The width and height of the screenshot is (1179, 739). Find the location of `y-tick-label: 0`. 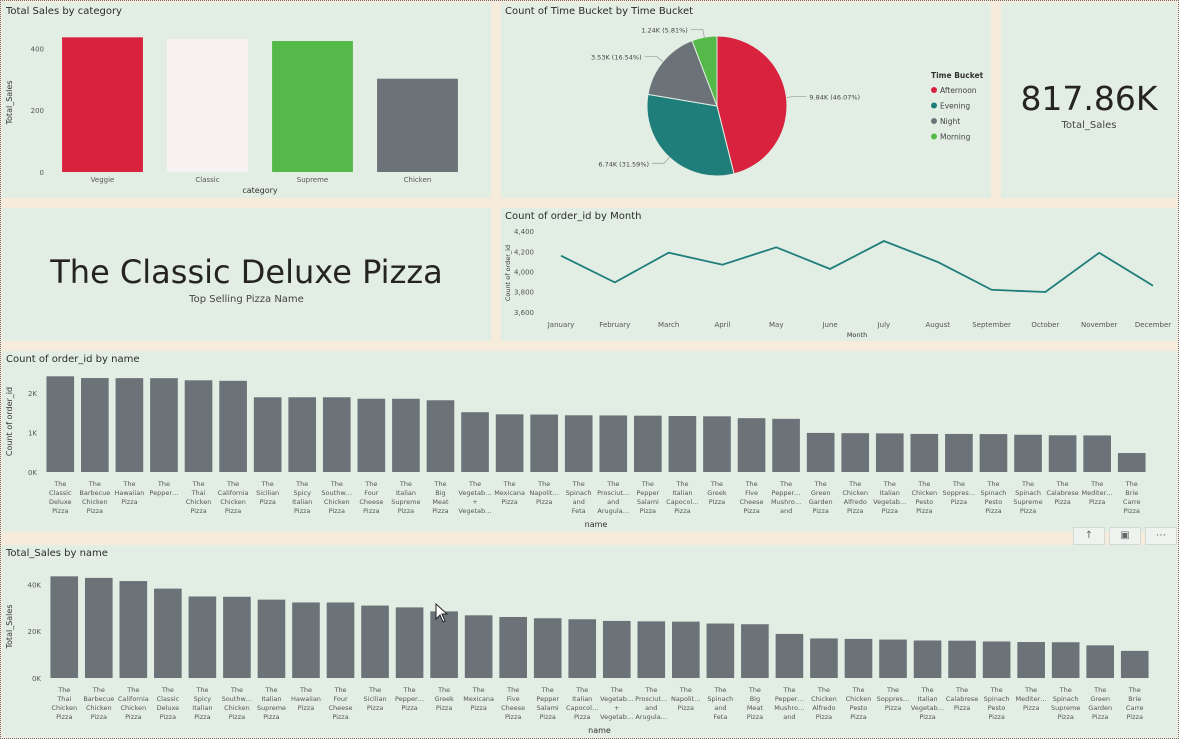

y-tick-label: 0 is located at coordinates (42, 173).